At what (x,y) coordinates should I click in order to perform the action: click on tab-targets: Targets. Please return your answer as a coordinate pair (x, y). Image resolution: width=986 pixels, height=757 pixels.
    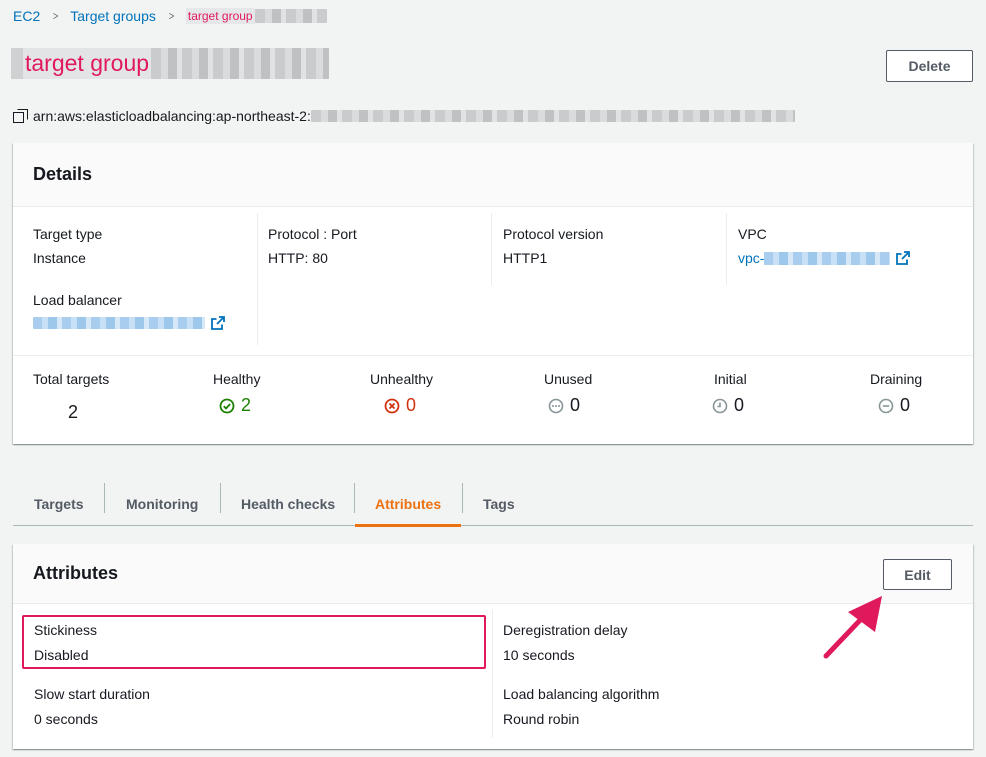
    Looking at the image, I should click on (59, 503).